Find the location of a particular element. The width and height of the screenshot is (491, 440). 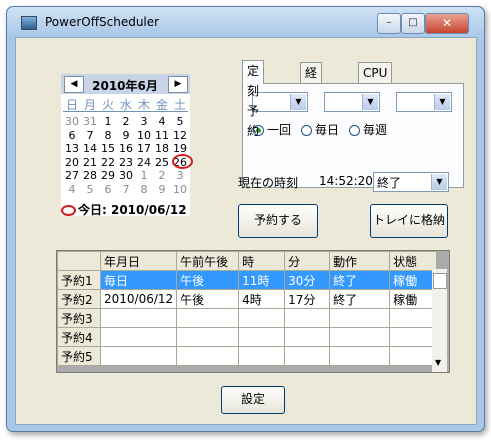

column-header: 時 is located at coordinates (262, 261).